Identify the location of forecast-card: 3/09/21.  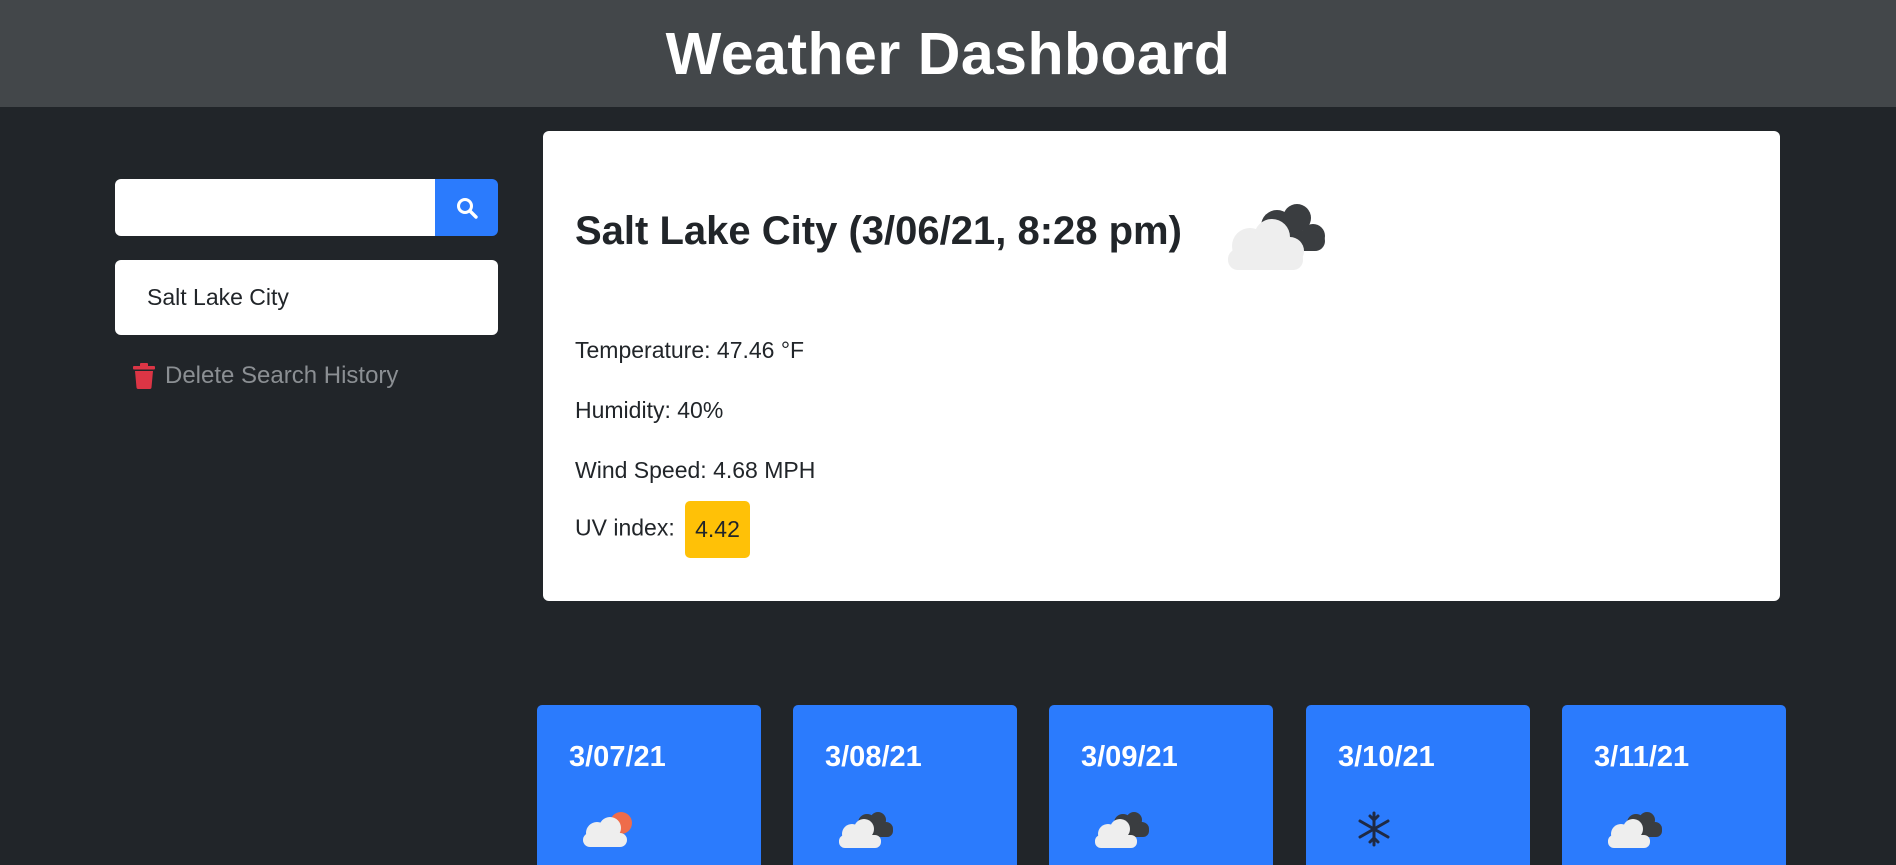
(1161, 785).